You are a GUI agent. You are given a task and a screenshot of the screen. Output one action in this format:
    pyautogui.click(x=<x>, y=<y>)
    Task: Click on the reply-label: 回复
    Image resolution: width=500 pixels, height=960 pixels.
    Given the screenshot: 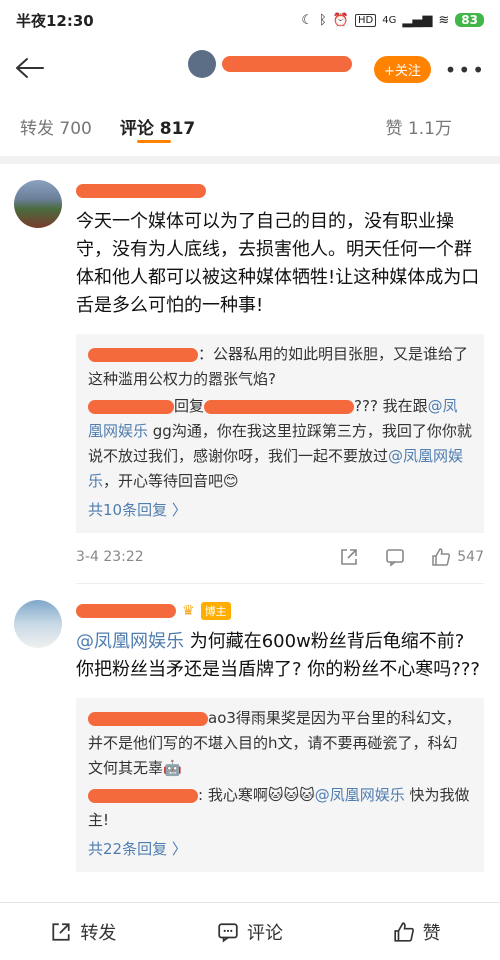 What is the action you would take?
    pyautogui.click(x=189, y=406)
    